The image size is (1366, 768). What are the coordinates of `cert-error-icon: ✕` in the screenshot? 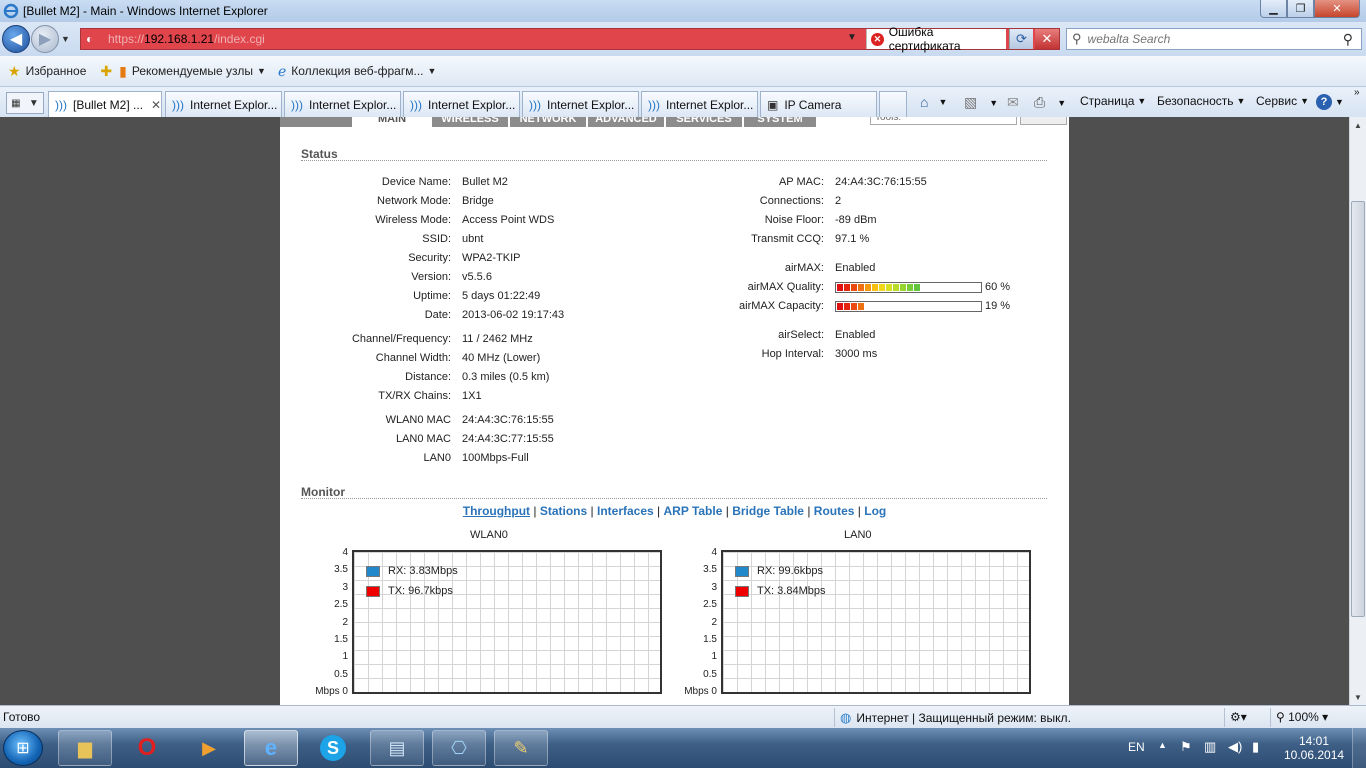 It's located at (877, 39).